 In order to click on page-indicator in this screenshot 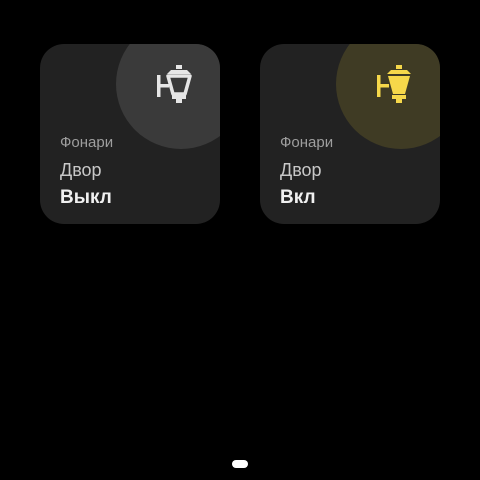, I will do `click(240, 464)`.